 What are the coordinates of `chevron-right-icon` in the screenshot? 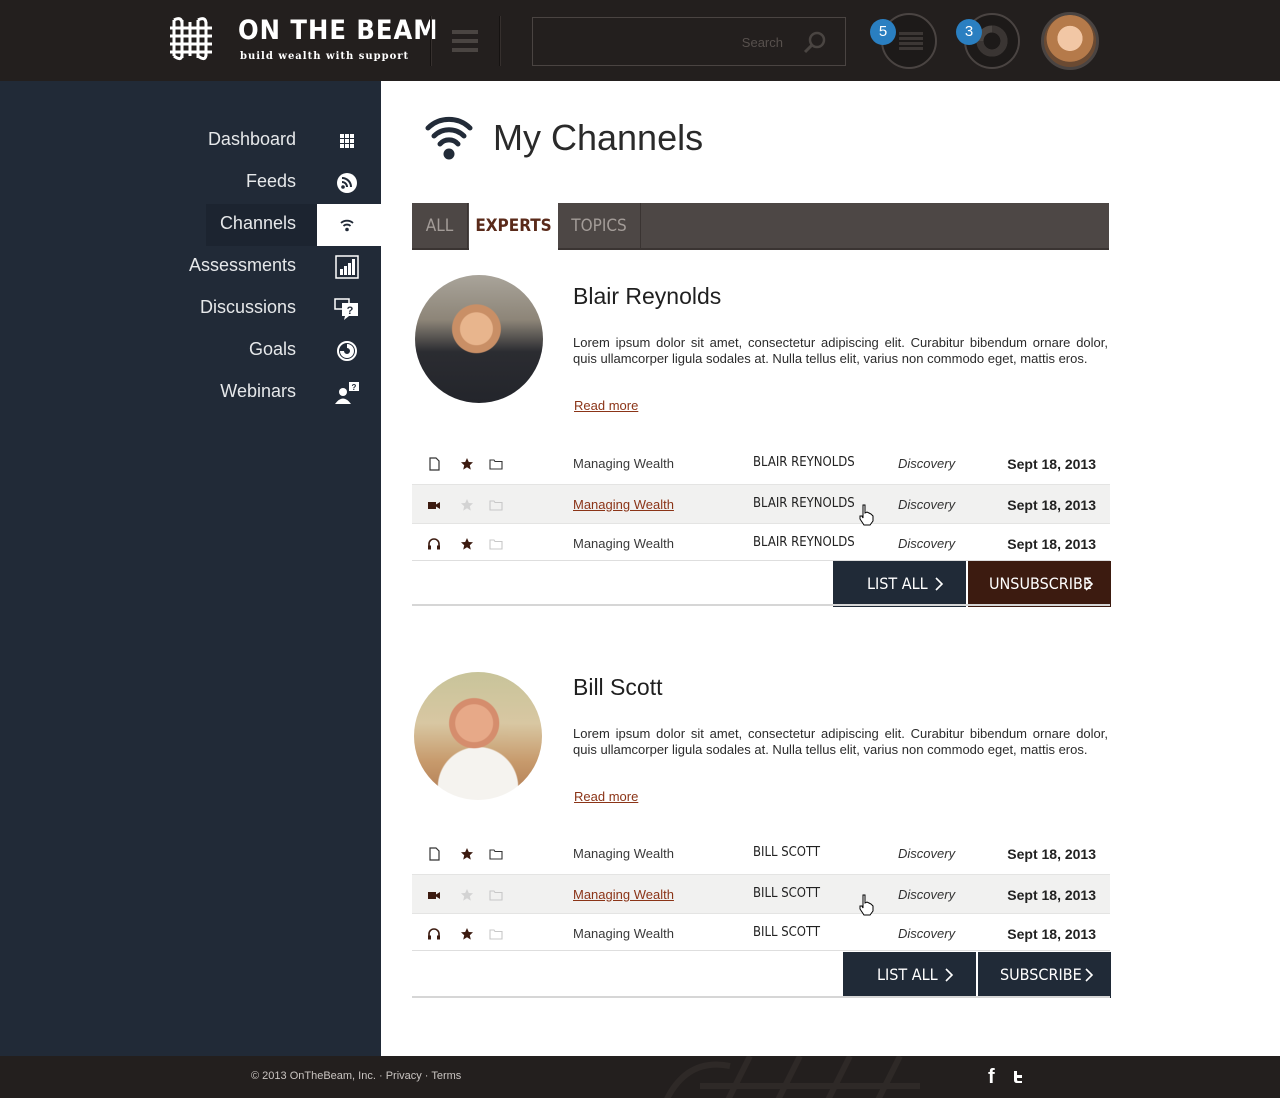 It's located at (949, 975).